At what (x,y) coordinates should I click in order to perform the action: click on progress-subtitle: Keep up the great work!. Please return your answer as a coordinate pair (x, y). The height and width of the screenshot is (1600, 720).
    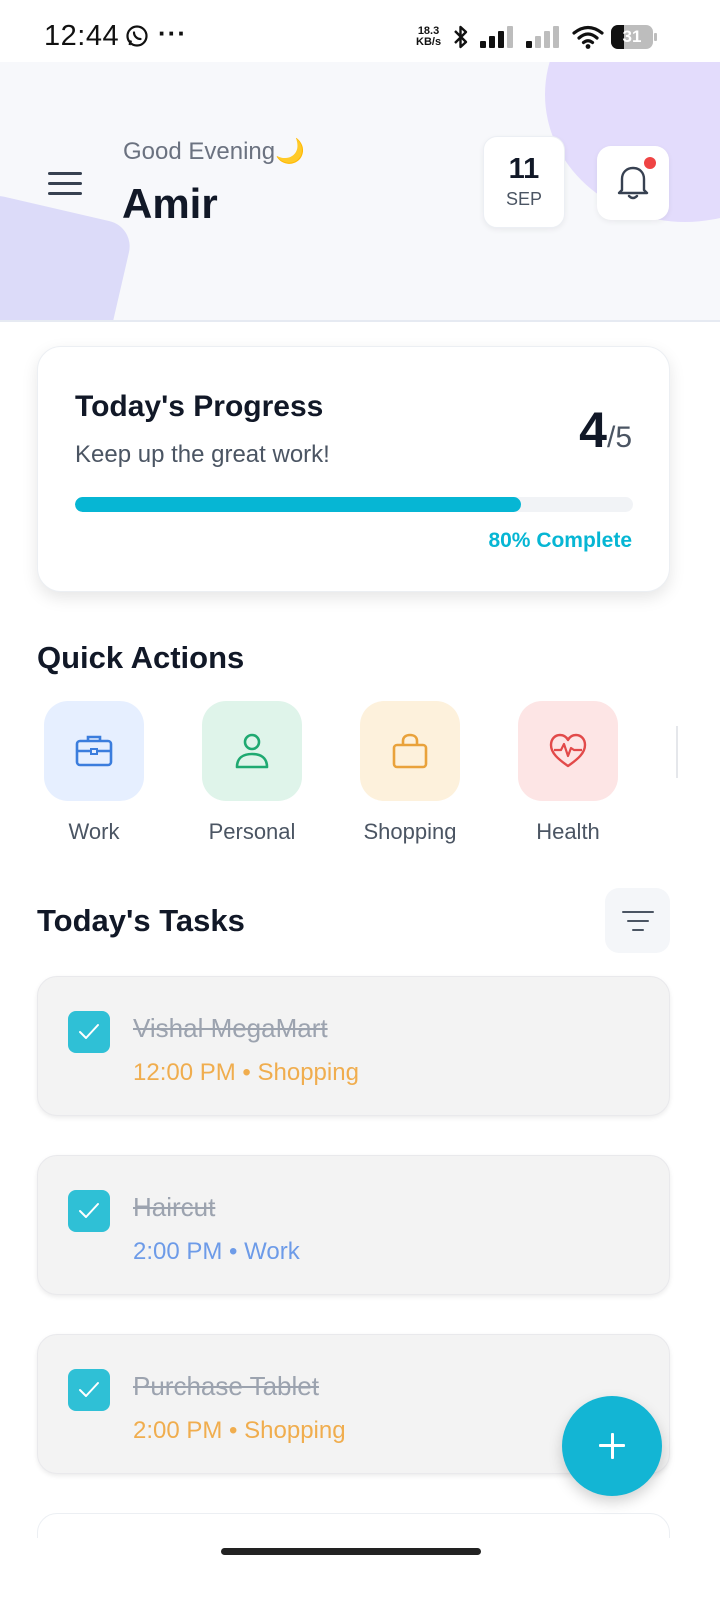
    Looking at the image, I should click on (202, 454).